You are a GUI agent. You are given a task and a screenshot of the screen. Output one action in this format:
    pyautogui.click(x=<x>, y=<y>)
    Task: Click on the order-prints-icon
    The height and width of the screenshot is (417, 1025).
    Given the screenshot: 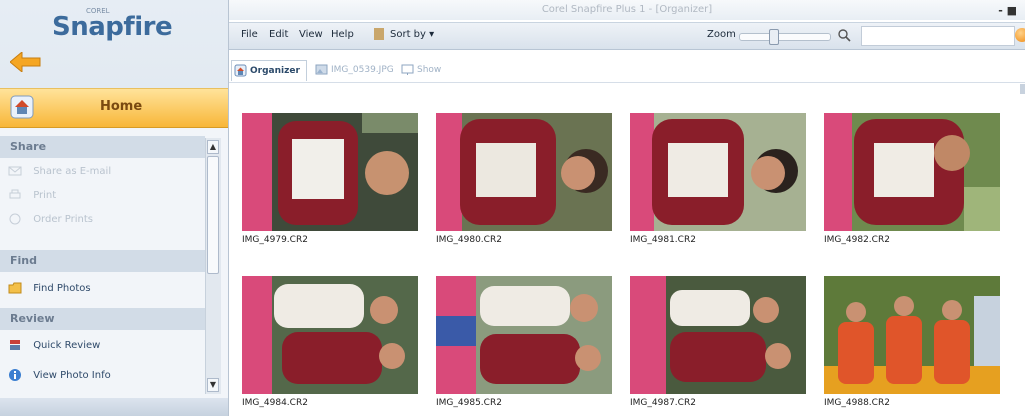 What is the action you would take?
    pyautogui.click(x=15, y=219)
    